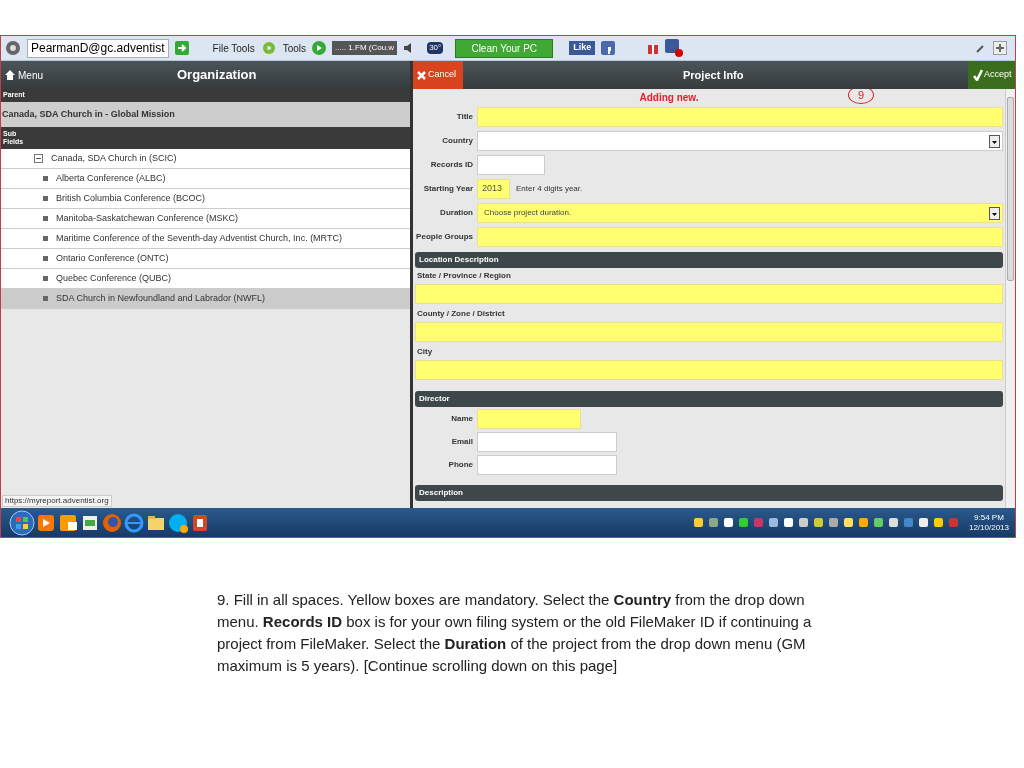 The height and width of the screenshot is (768, 1024). Describe the element at coordinates (709, 260) in the screenshot. I see `section-header: Location Description` at that location.